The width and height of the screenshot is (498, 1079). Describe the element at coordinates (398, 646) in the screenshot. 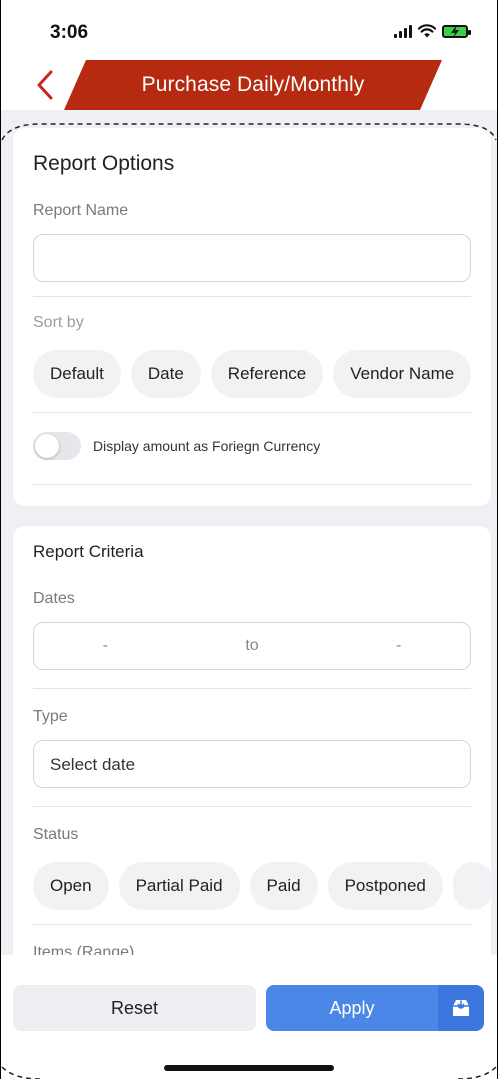

I see `date-to: -` at that location.